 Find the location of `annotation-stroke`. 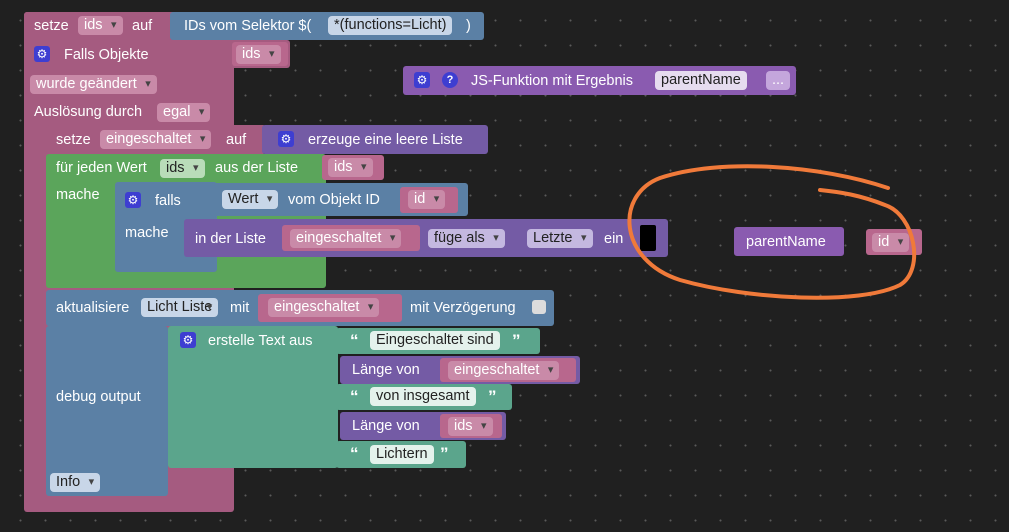

annotation-stroke is located at coordinates (772, 232).